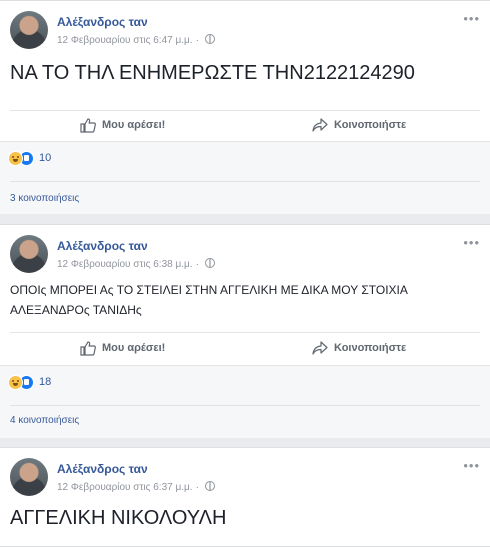 The image size is (490, 547). What do you see at coordinates (44, 198) in the screenshot?
I see `share-count: 3 κοινοποιήσεις` at bounding box center [44, 198].